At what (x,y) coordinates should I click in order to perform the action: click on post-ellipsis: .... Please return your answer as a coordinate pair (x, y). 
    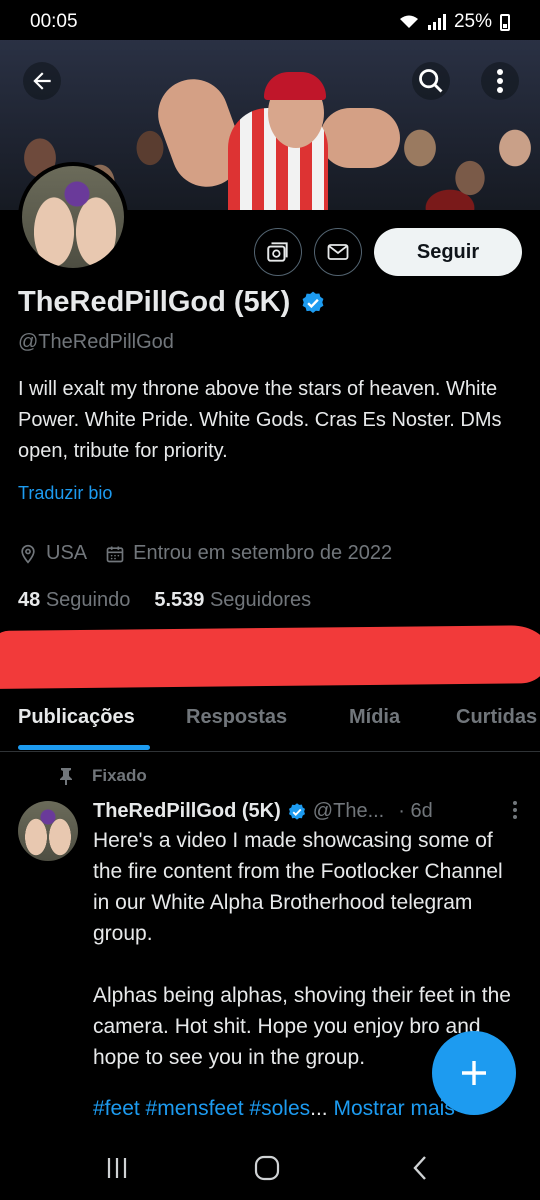
    Looking at the image, I should click on (319, 1108).